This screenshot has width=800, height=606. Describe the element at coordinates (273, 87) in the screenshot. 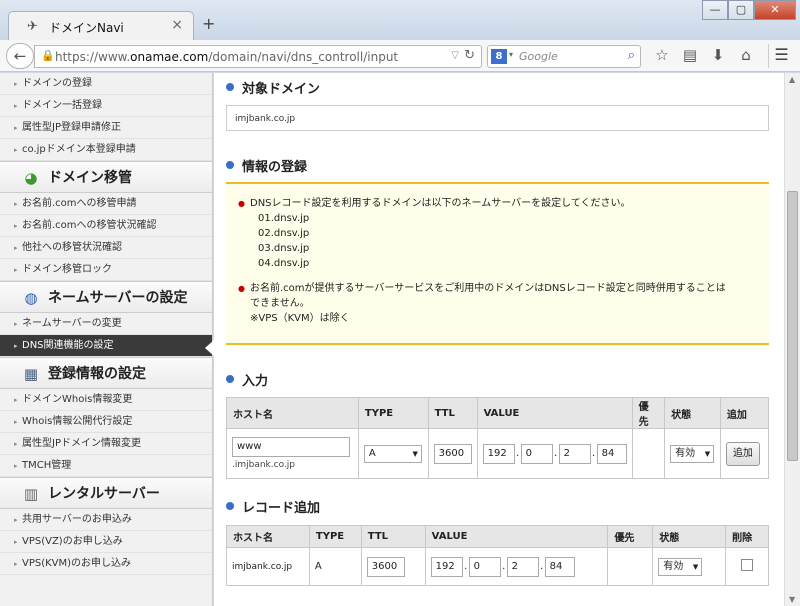

I see `target-domain-heading: 対象ドメイン` at that location.